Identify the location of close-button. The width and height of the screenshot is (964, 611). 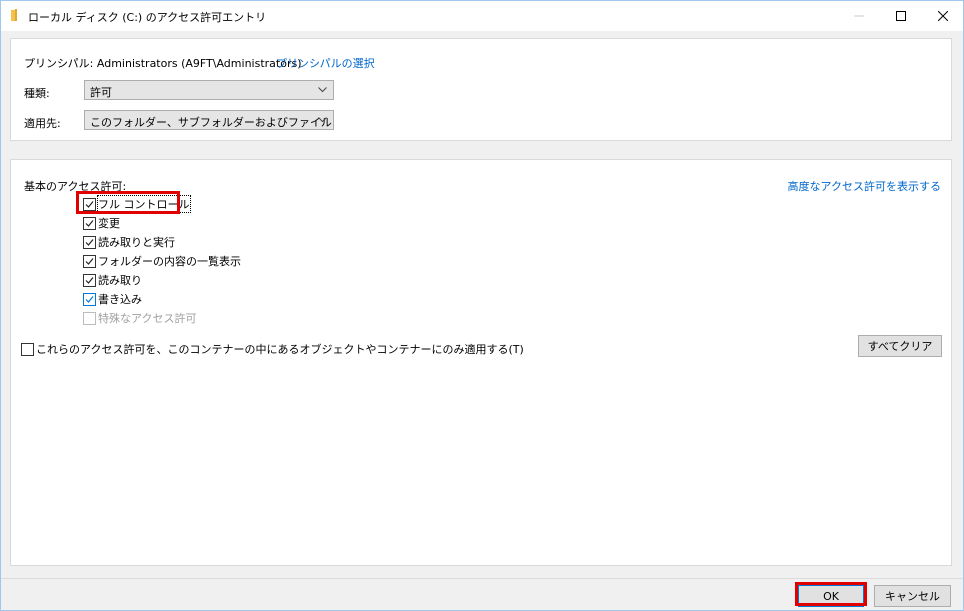
(942, 16).